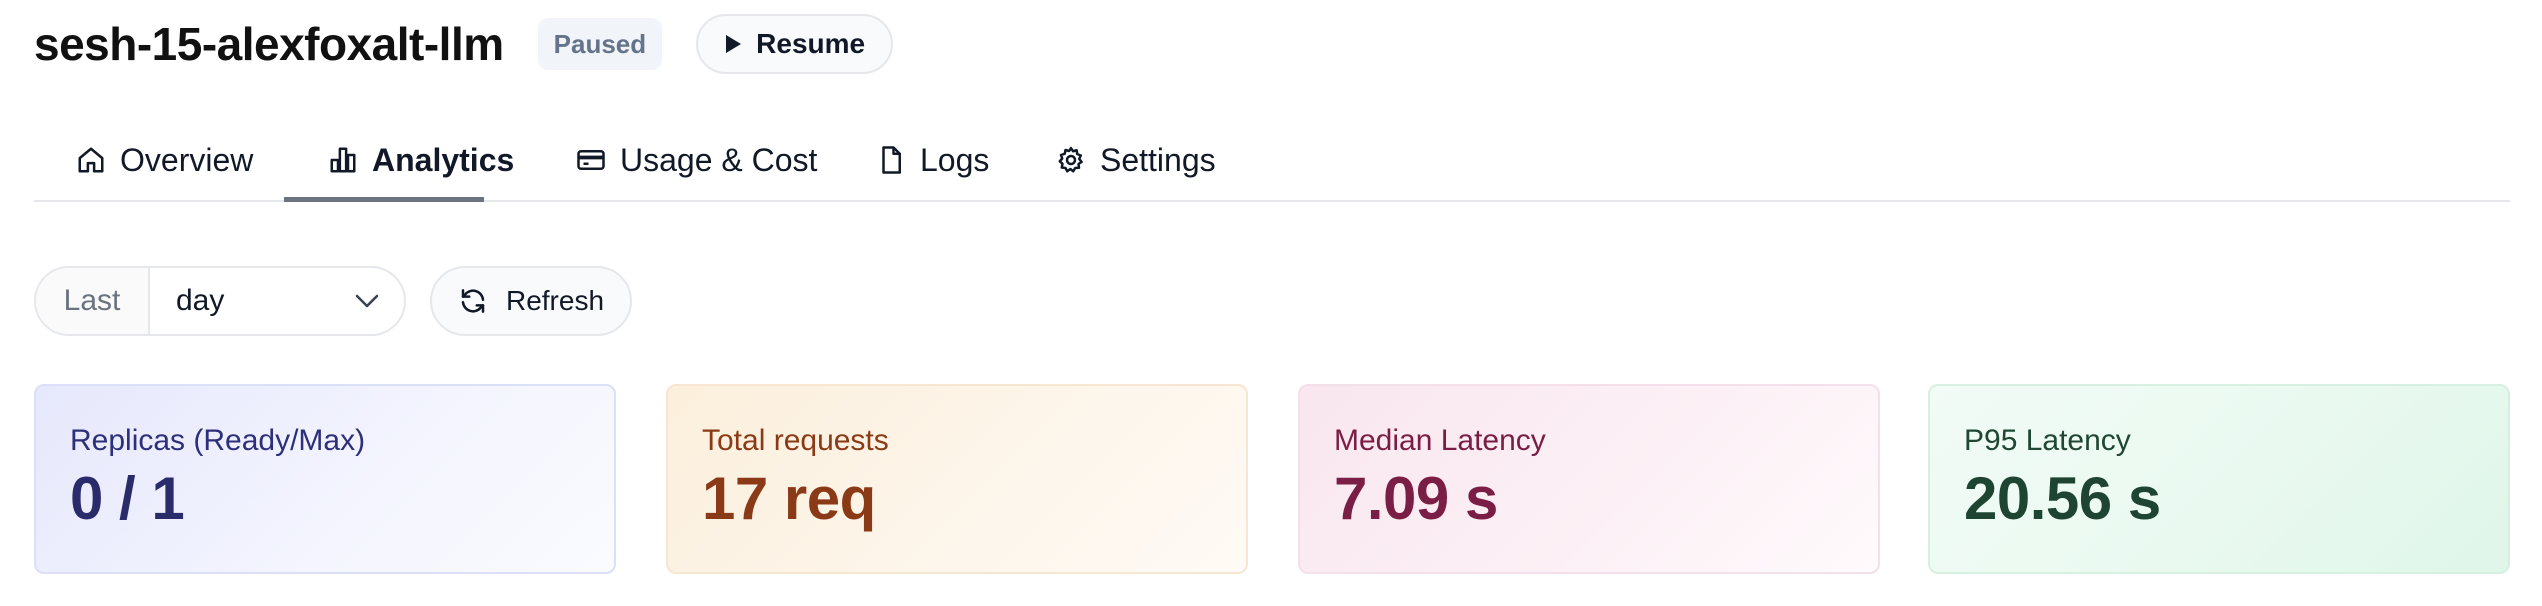 Image resolution: width=2542 pixels, height=606 pixels. Describe the element at coordinates (325, 479) in the screenshot. I see `stat-card-replicas: Replicas (Ready/Max) 0 / 1` at that location.